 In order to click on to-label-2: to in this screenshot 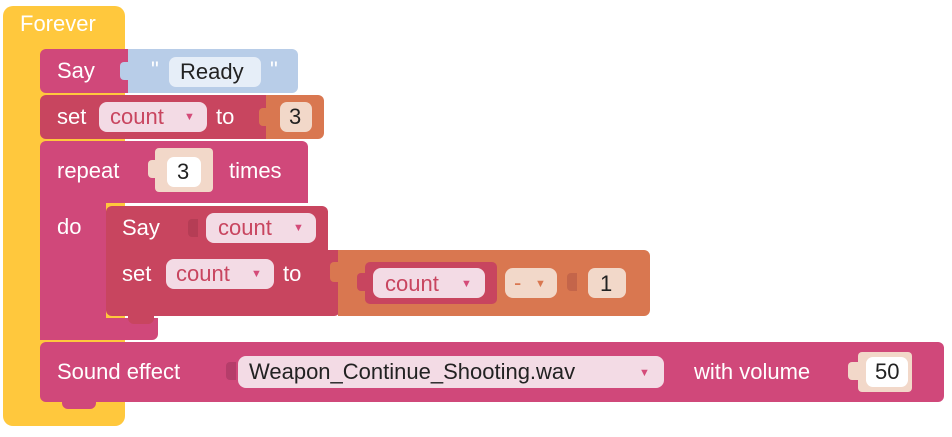, I will do `click(292, 273)`.